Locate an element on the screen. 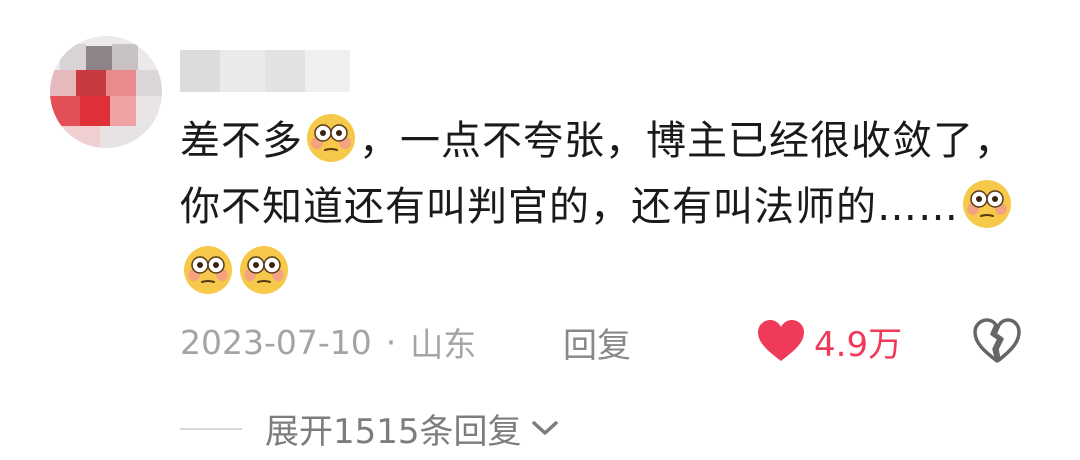 The height and width of the screenshot is (460, 1080). user-avatar is located at coordinates (106, 92).